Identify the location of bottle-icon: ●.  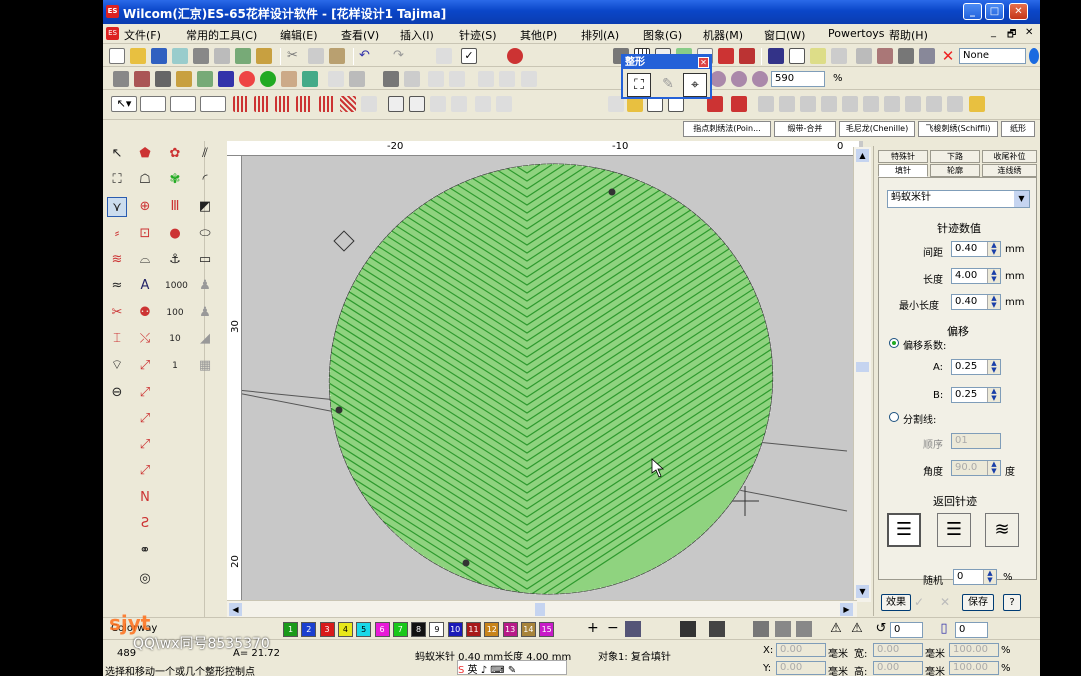
(175, 234).